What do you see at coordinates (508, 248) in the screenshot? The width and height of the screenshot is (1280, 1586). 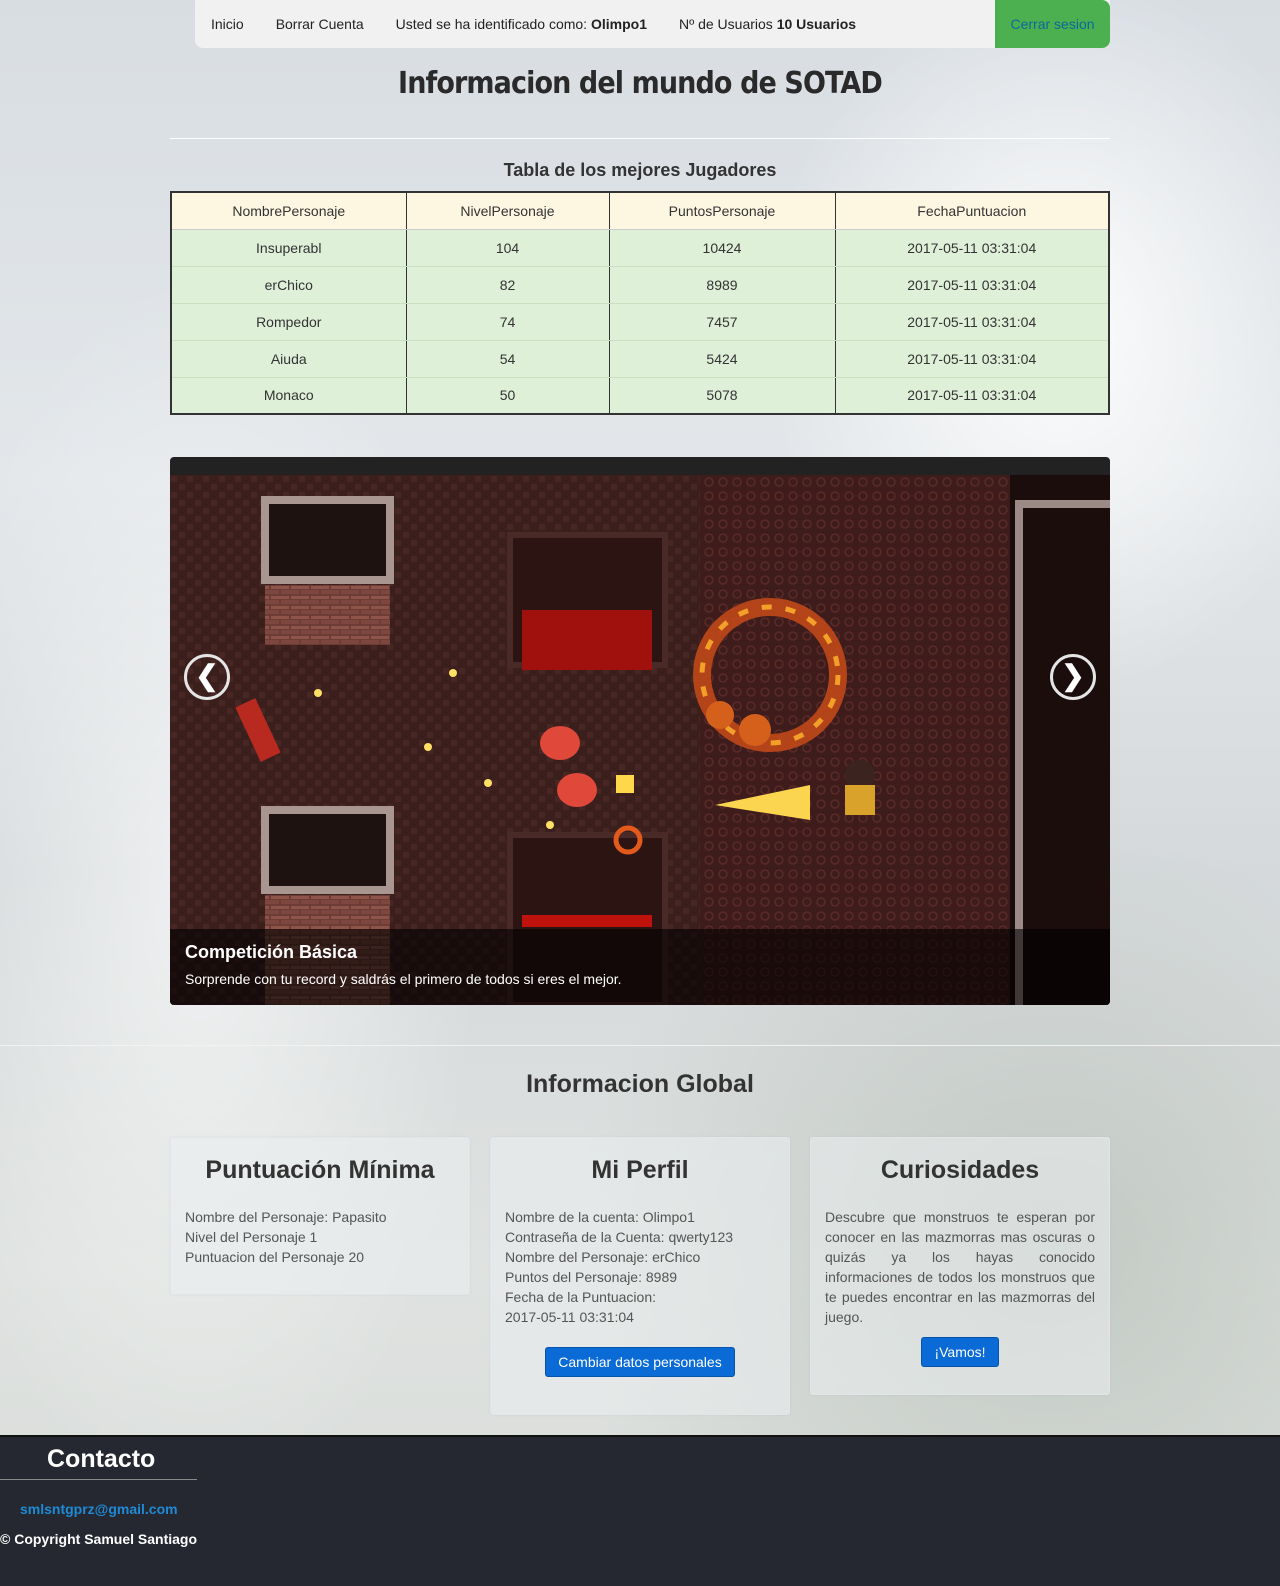 I see `table-cell: 104` at bounding box center [508, 248].